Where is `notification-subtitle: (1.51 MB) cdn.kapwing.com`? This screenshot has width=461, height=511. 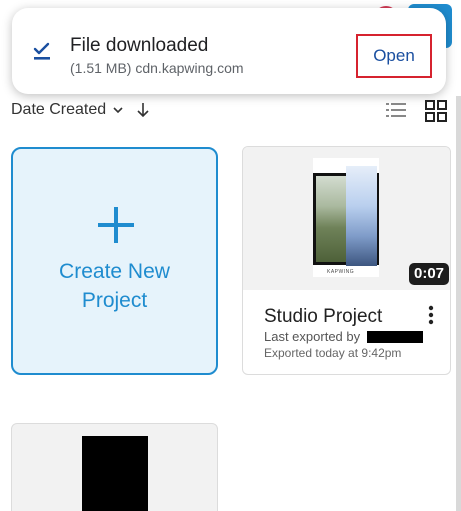
notification-subtitle: (1.51 MB) cdn.kapwing.com is located at coordinates (157, 68).